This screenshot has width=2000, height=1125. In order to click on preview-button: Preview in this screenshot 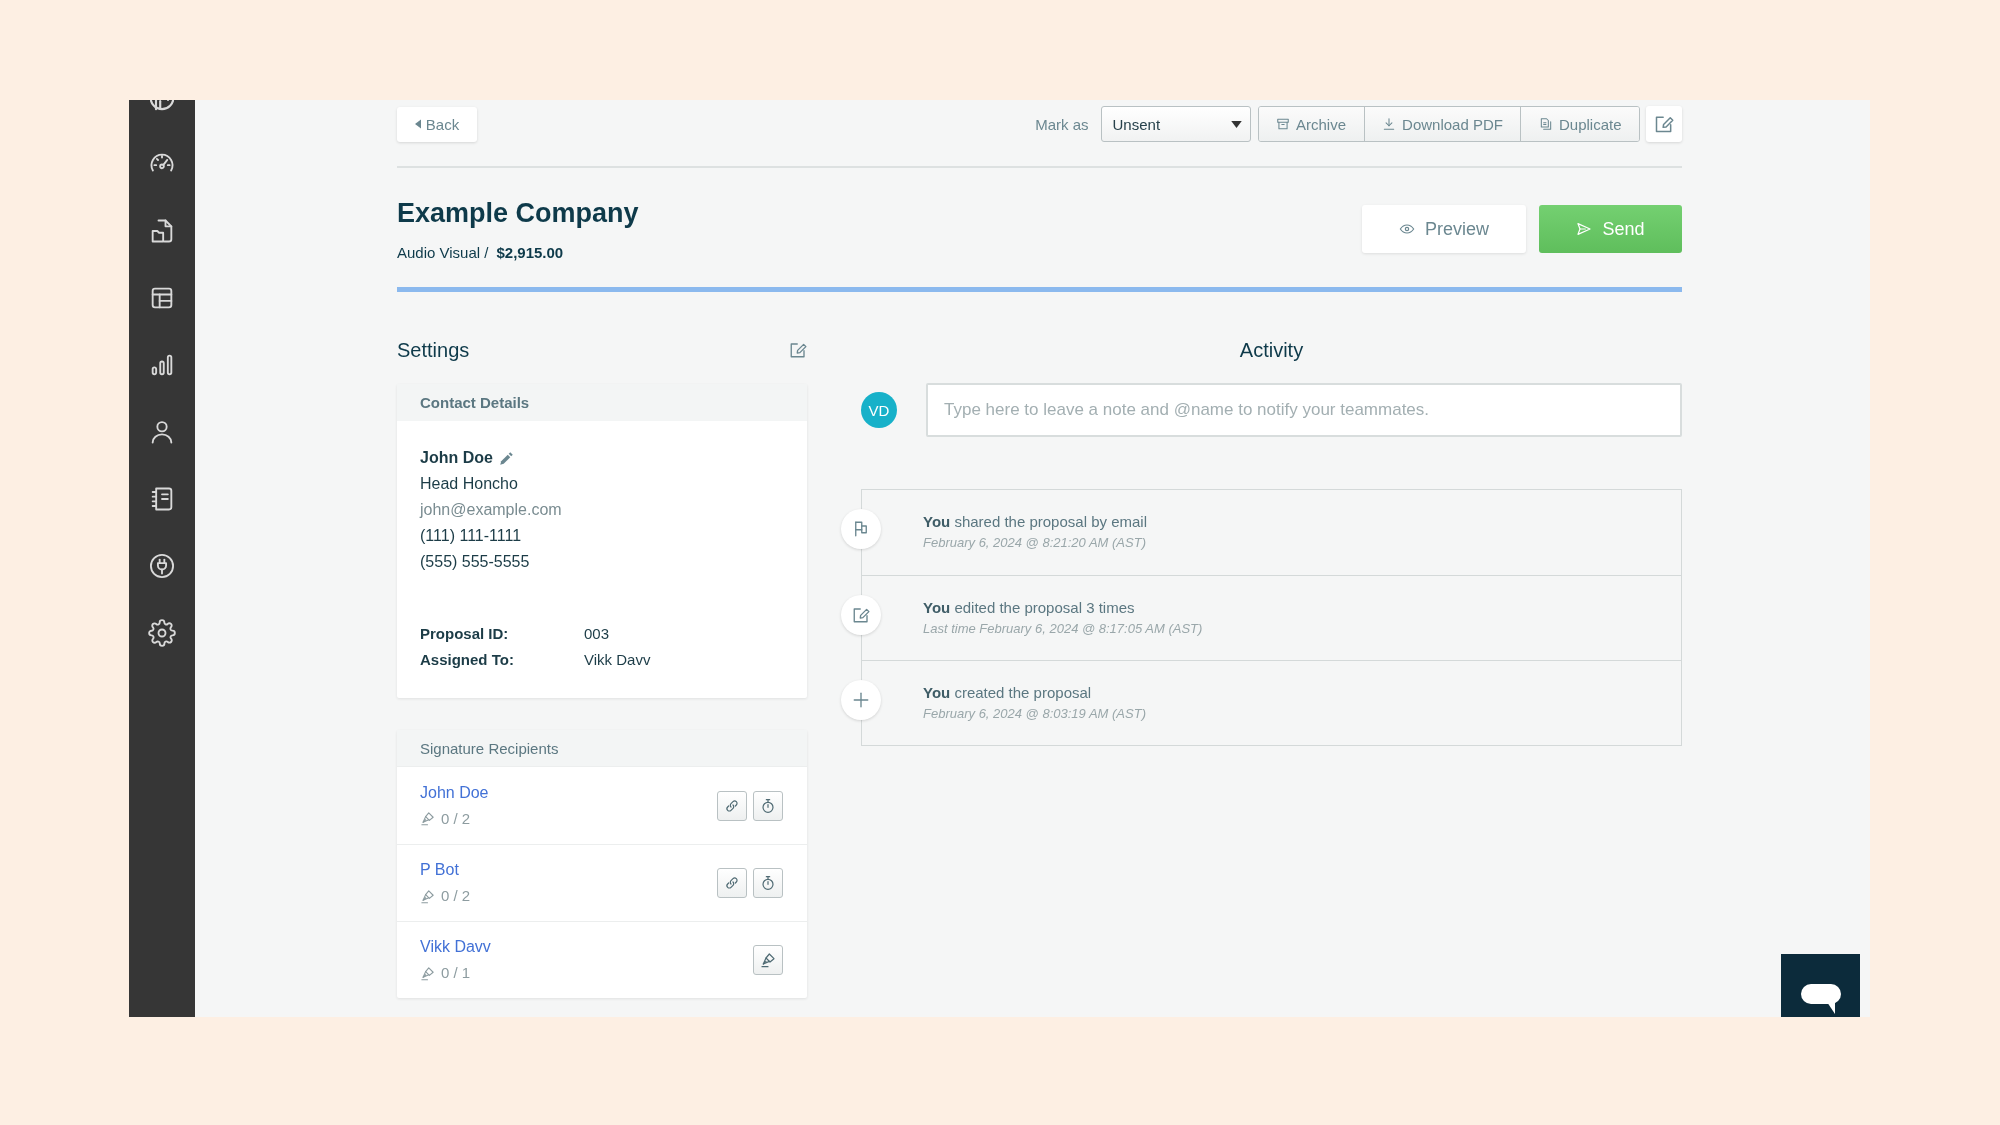, I will do `click(1444, 229)`.